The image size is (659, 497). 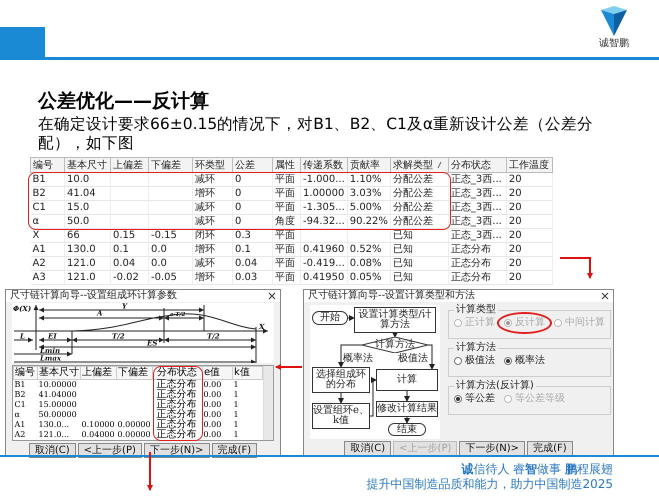 I want to click on table-cell: X, so click(x=47, y=235).